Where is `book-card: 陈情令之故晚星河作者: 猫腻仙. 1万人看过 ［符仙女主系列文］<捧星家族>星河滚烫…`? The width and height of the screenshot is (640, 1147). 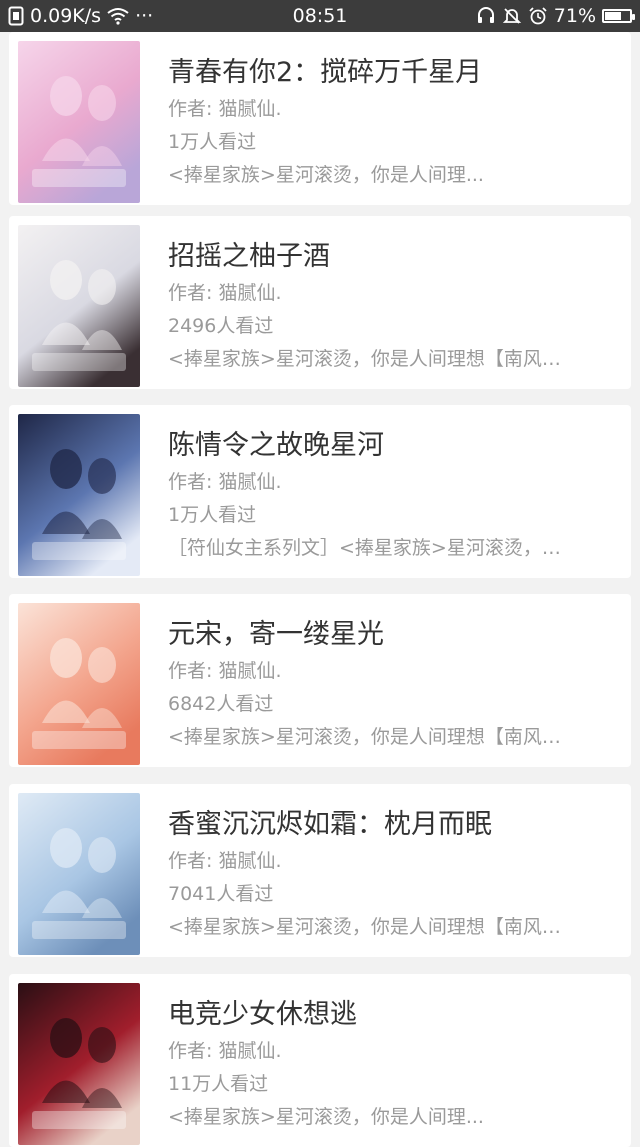 book-card: 陈情令之故晚星河作者: 猫腻仙. 1万人看过 ［符仙女主系列文］<捧星家族>星河滚烫… is located at coordinates (320, 491).